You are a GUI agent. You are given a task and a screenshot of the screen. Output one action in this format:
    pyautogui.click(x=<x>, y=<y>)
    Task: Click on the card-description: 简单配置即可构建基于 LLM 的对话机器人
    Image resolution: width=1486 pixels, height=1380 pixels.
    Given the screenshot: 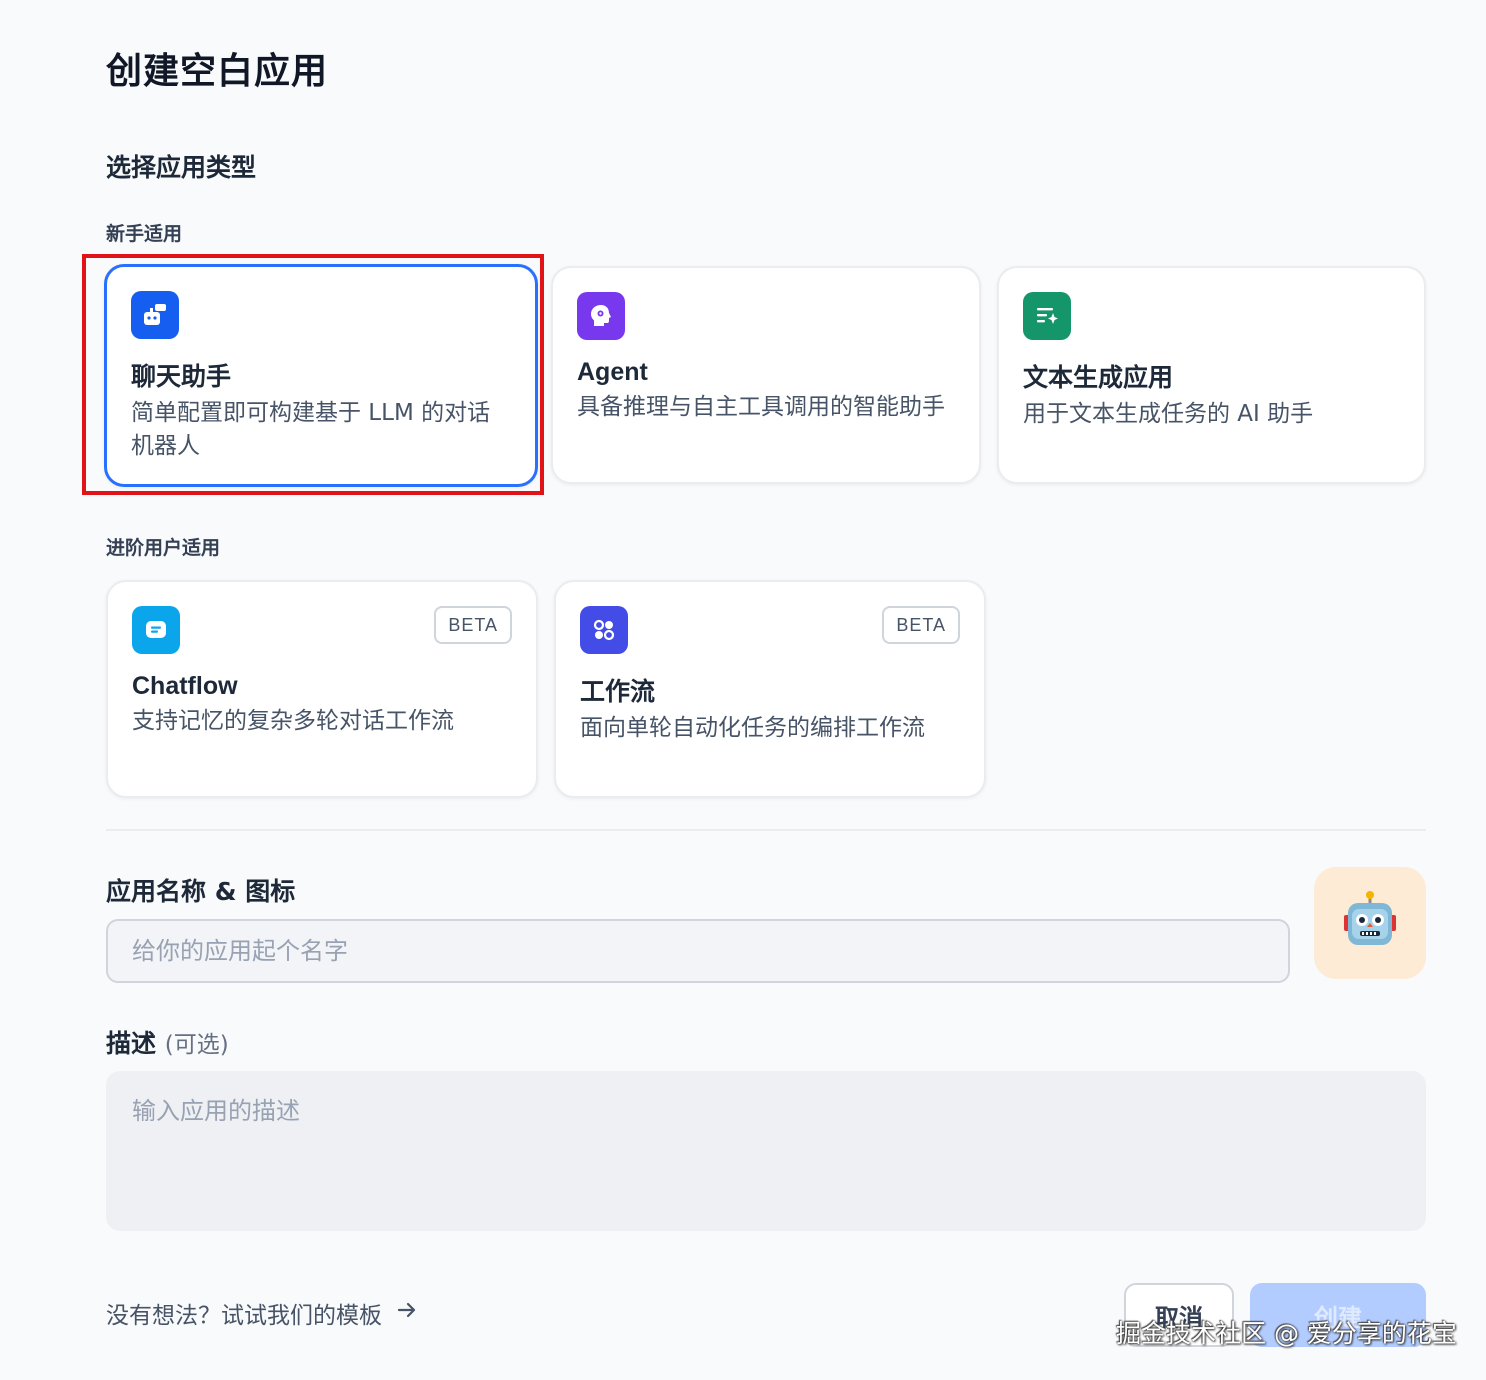 What is the action you would take?
    pyautogui.click(x=311, y=429)
    